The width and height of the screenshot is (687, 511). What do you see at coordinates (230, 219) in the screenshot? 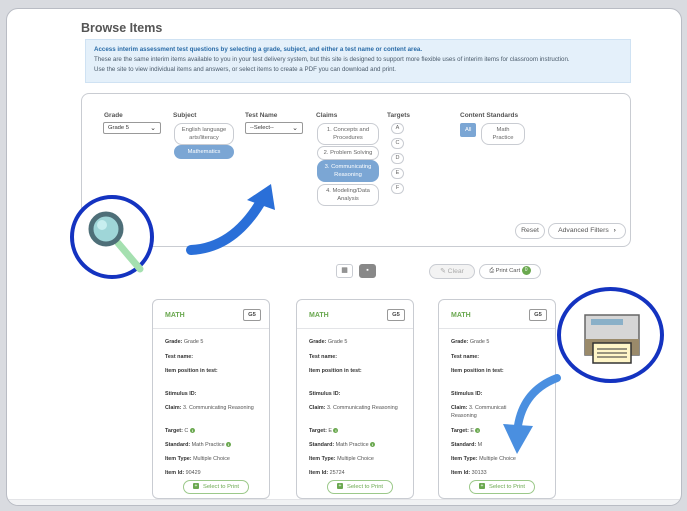
I see `arrow-up-right-icon` at bounding box center [230, 219].